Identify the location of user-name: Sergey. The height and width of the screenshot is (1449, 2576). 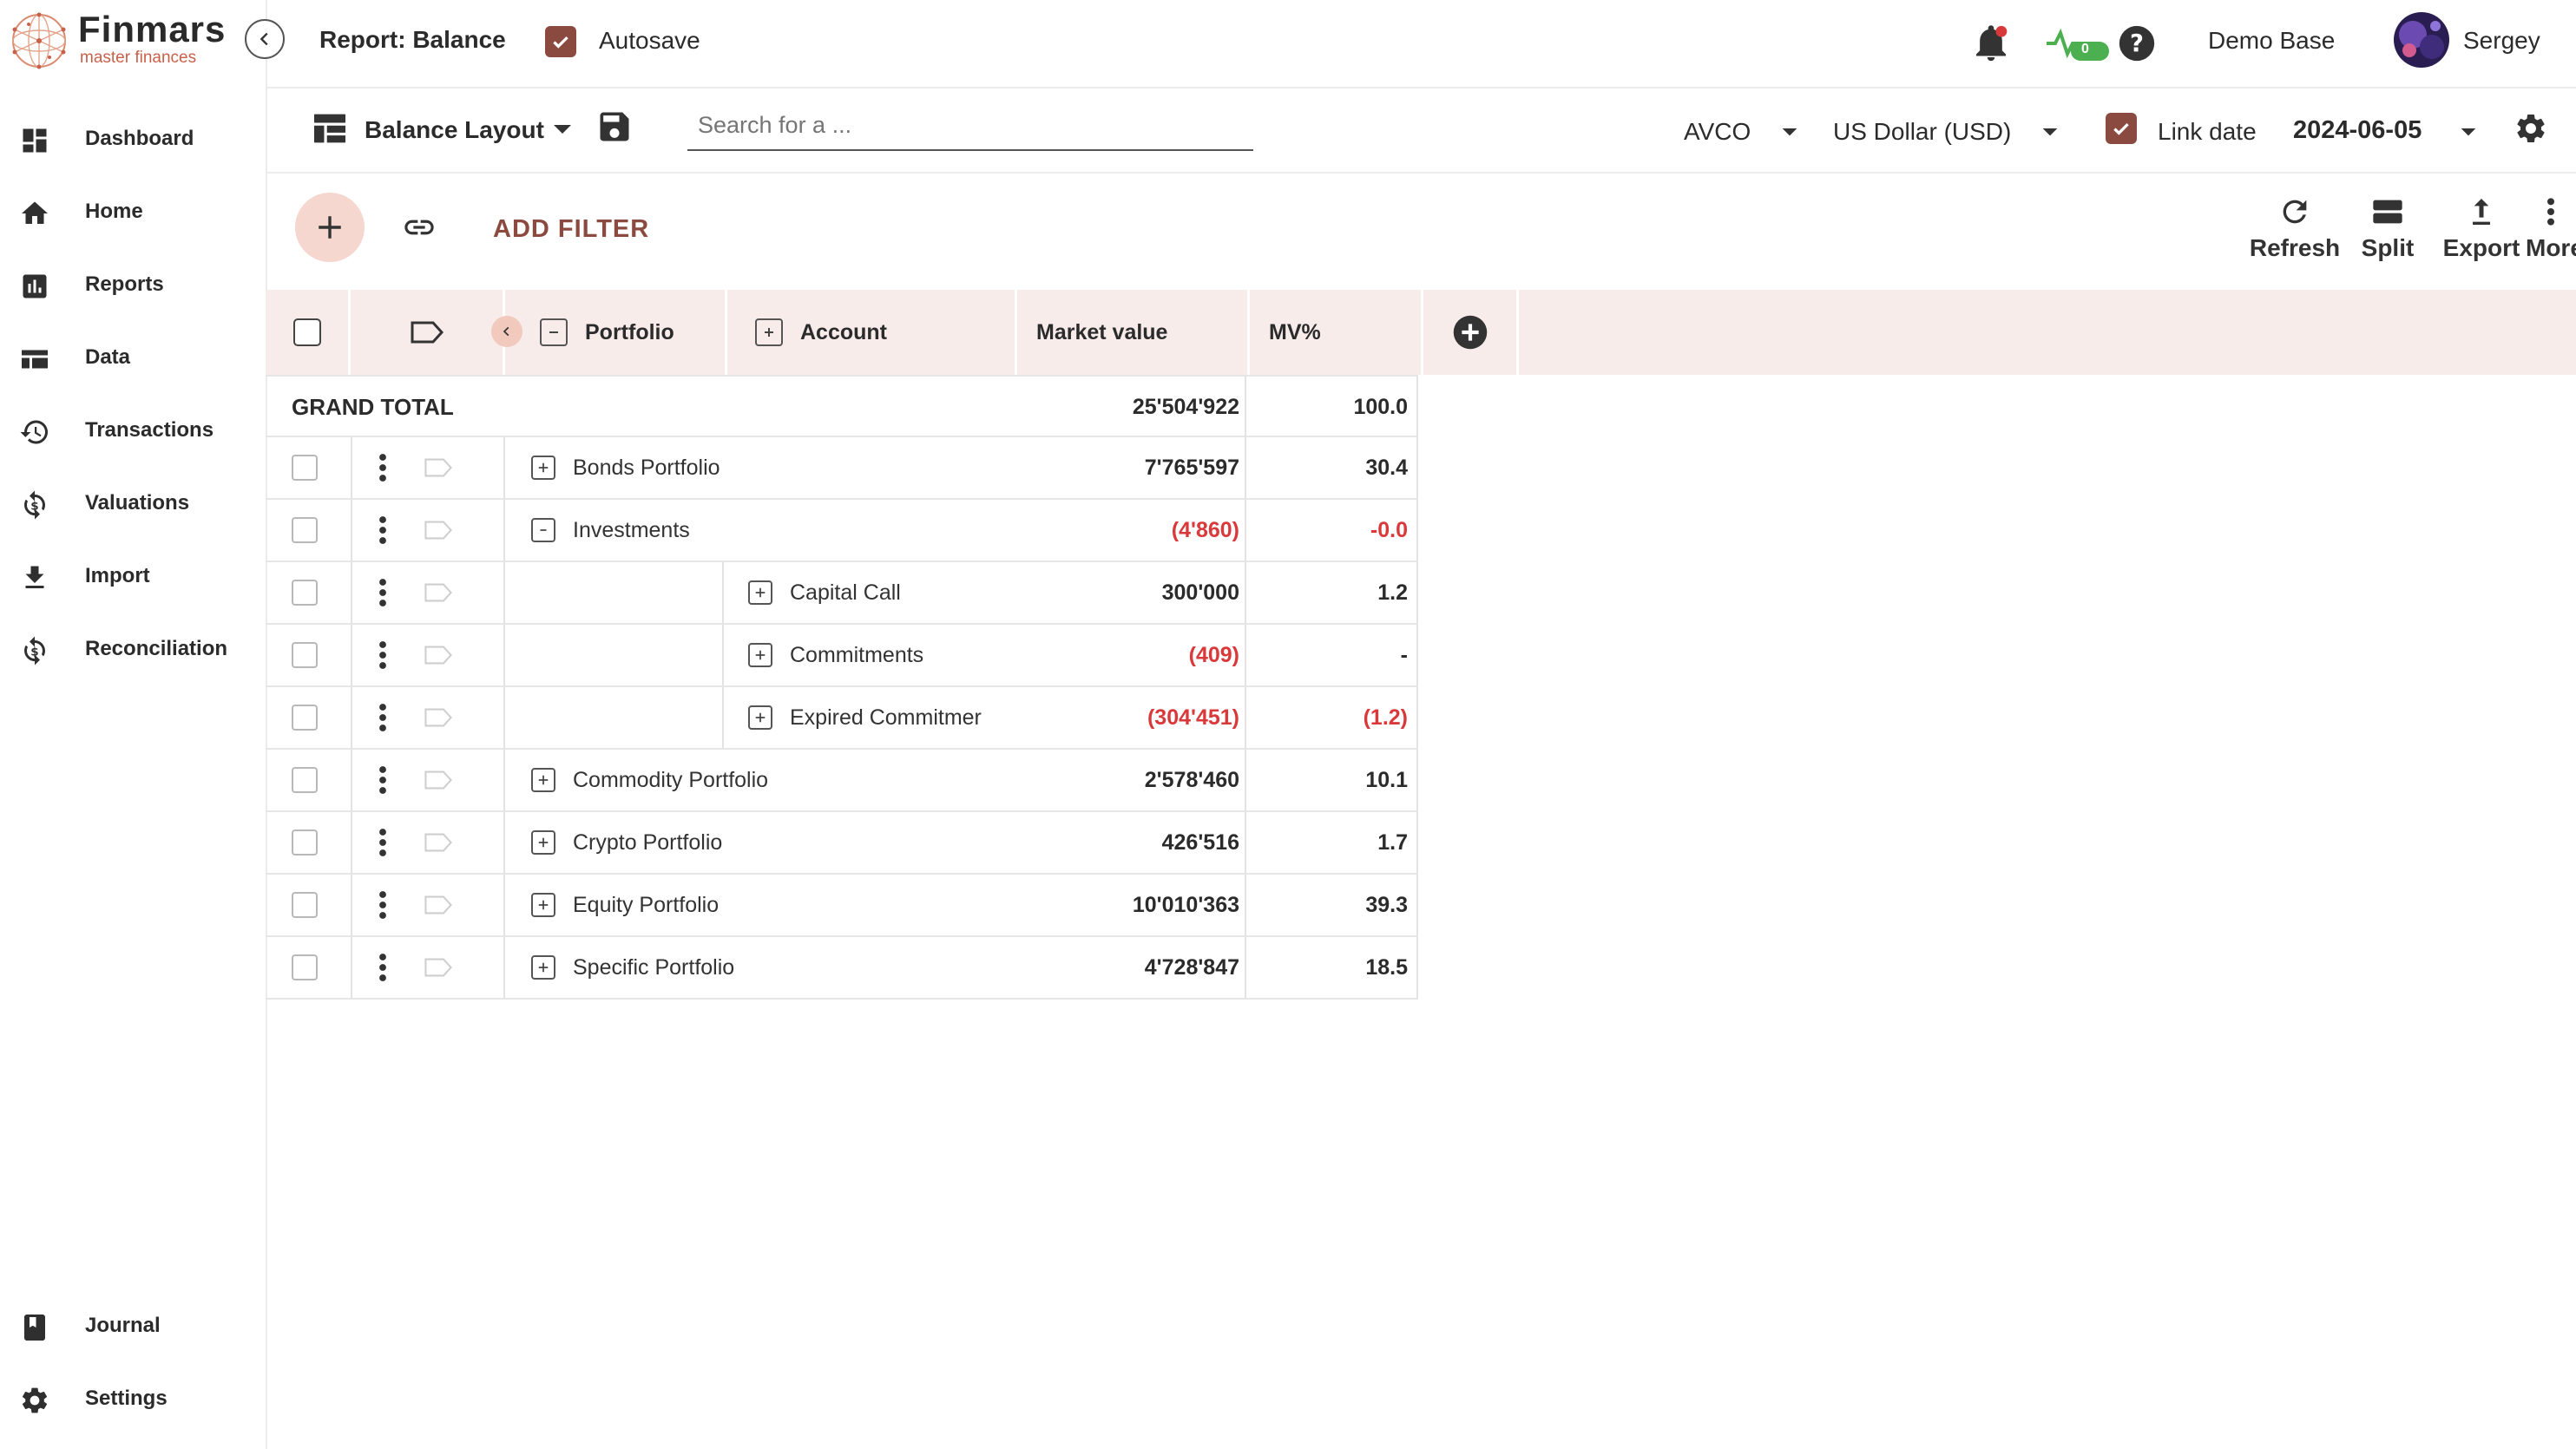
(2501, 41).